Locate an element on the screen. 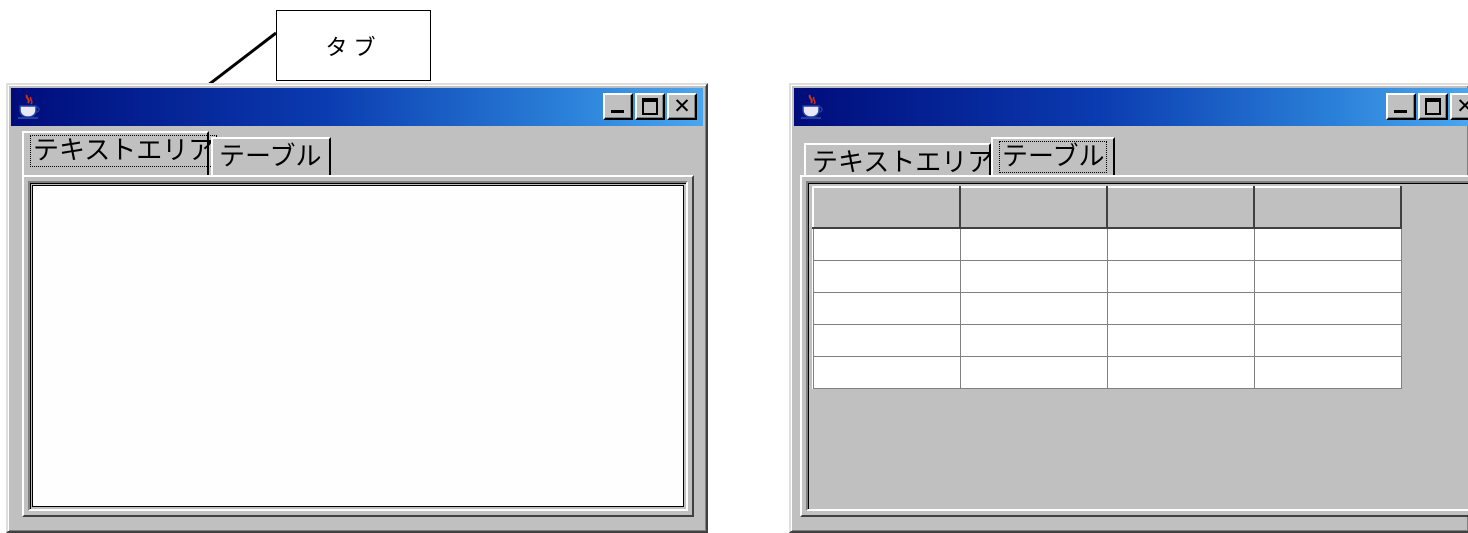 The image size is (1468, 533). callout-box: タブ is located at coordinates (353, 45).